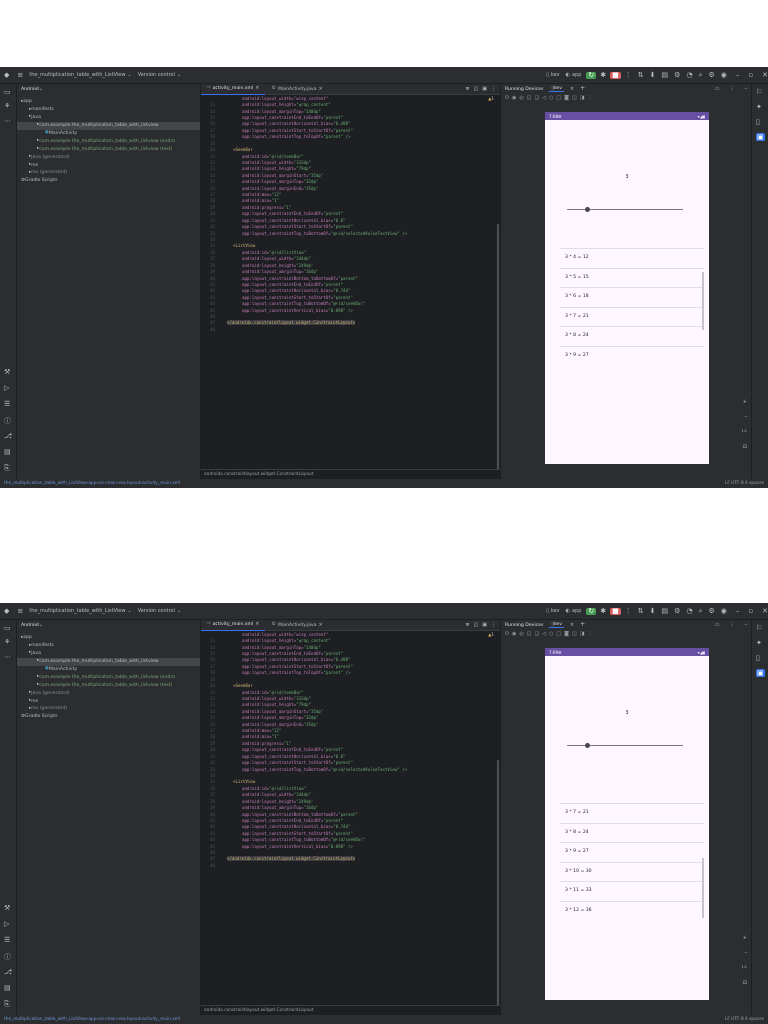 The width and height of the screenshot is (768, 1024). I want to click on status-breadcrumb-item: main, so click(111, 483).